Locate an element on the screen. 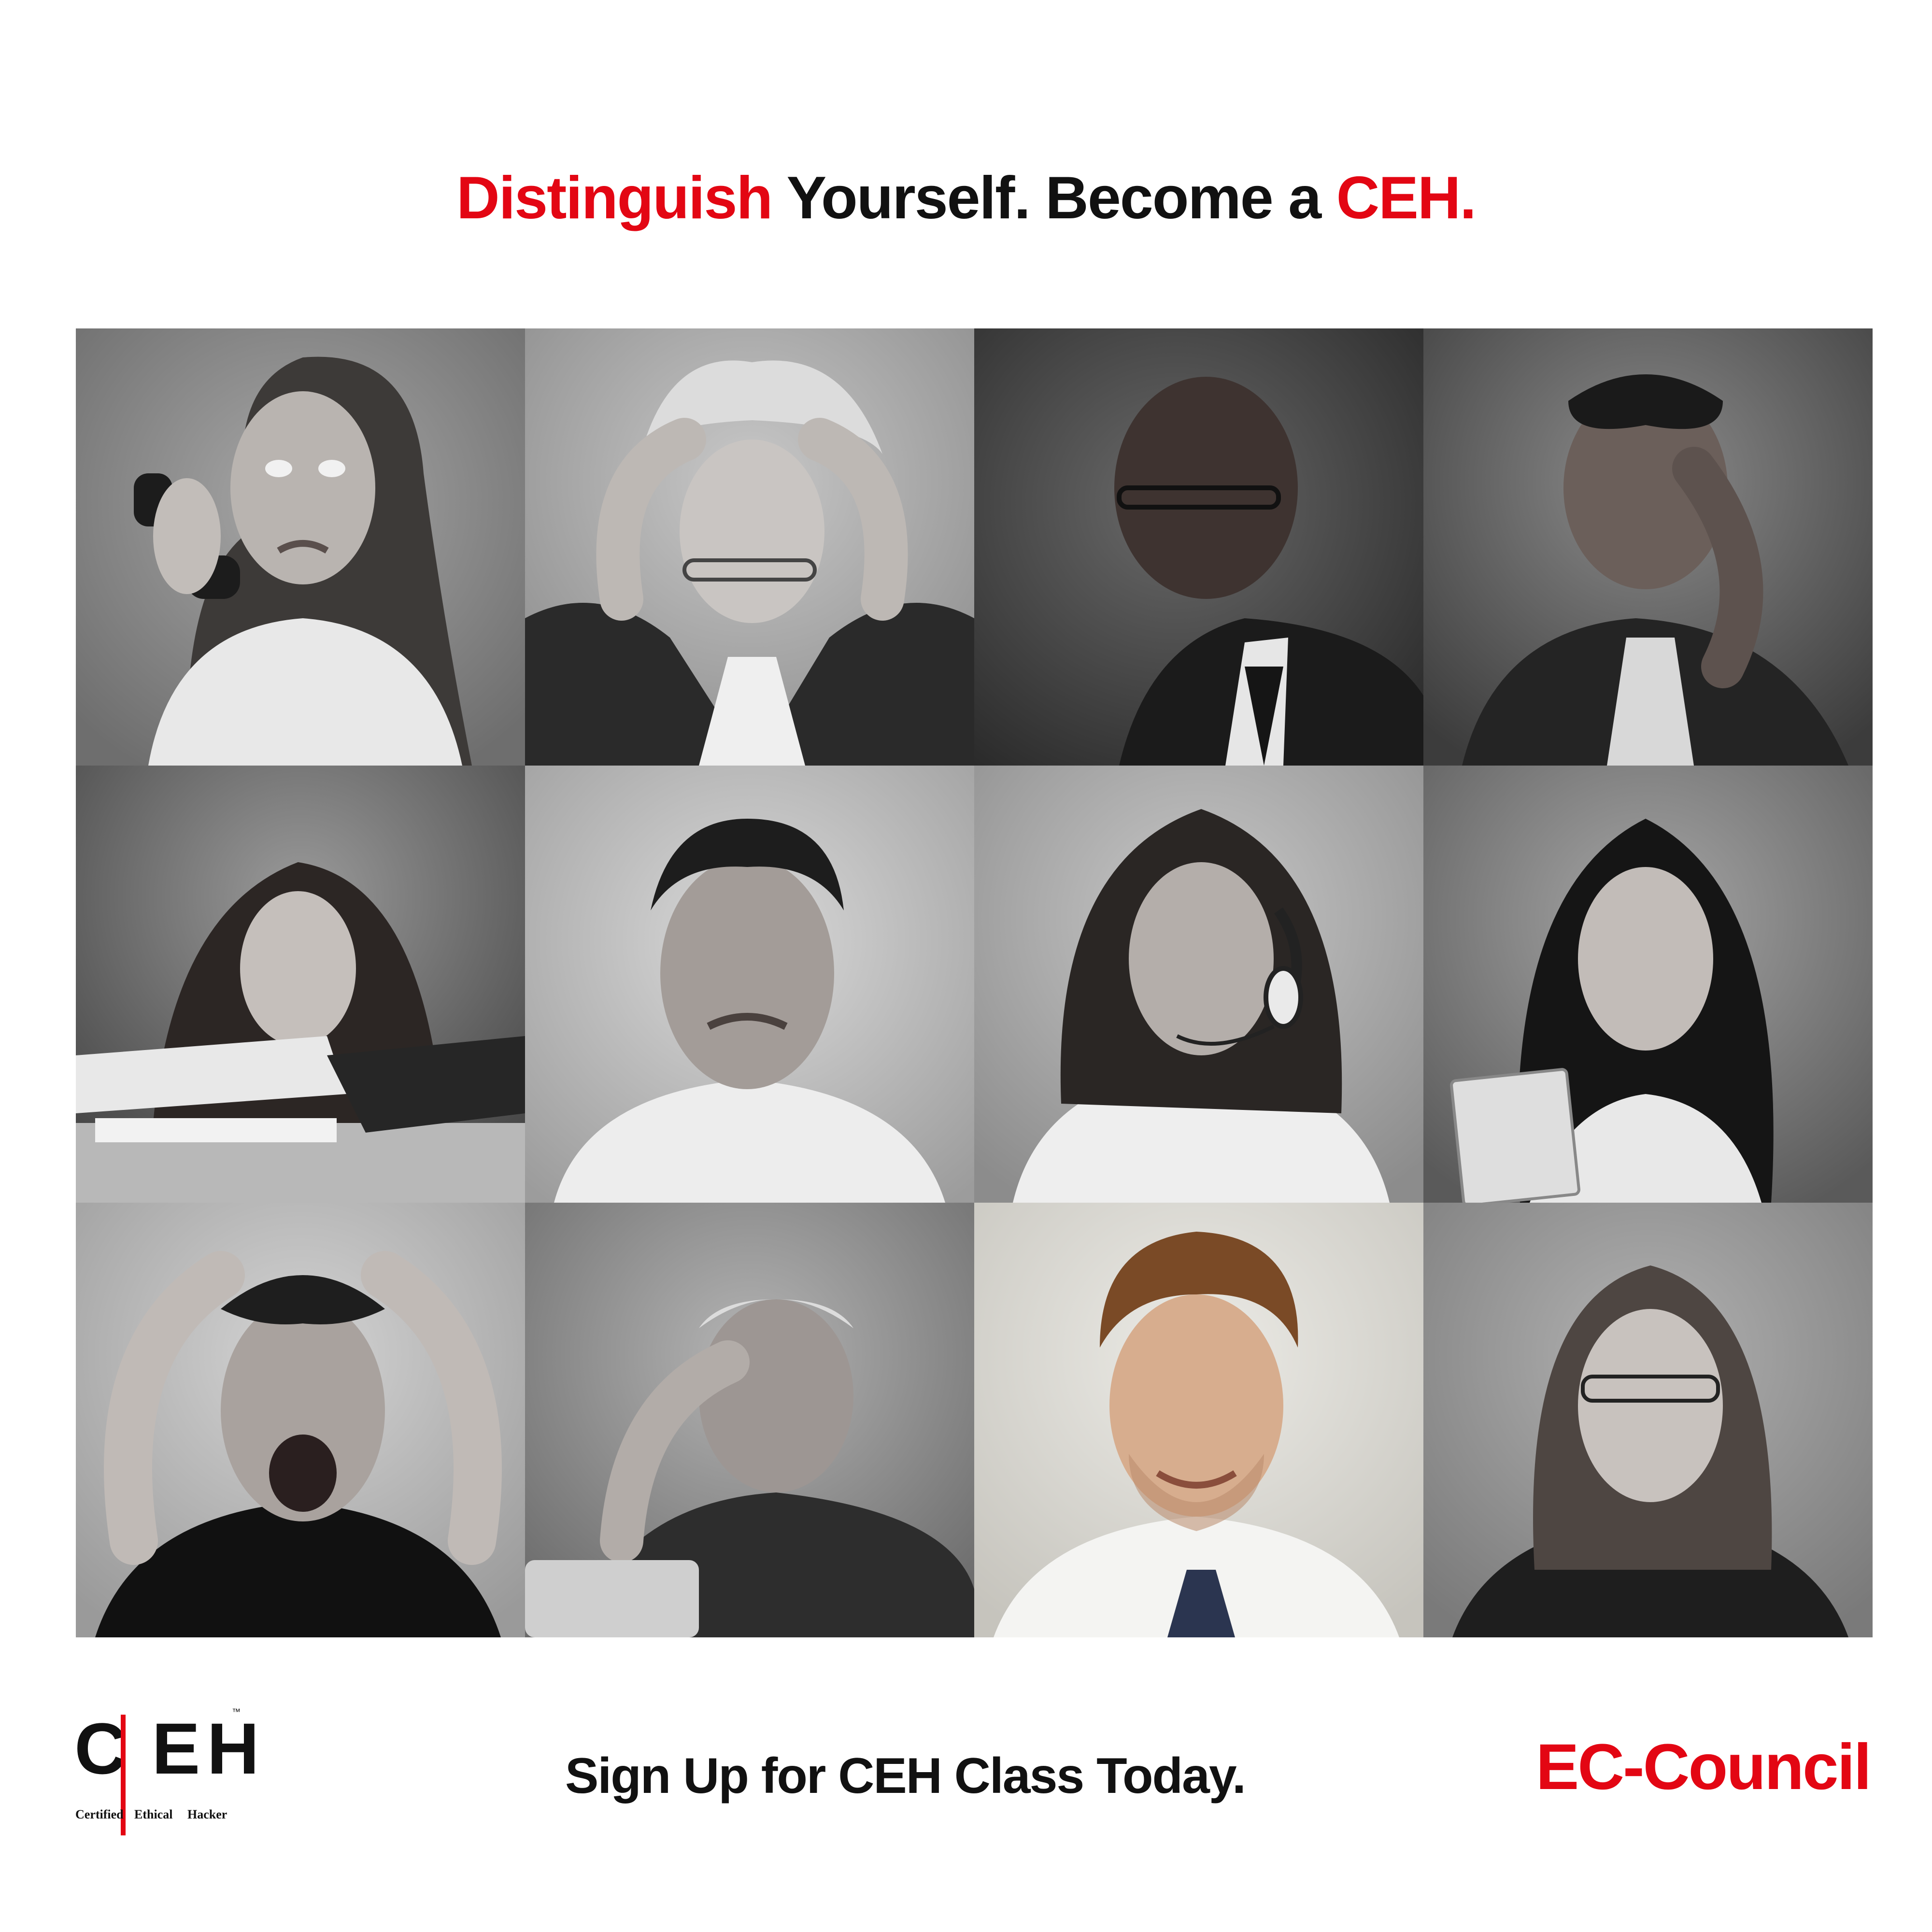 The image size is (1932, 1932). headline: Distinguish Yourself. Become a CEH. is located at coordinates (966, 198).